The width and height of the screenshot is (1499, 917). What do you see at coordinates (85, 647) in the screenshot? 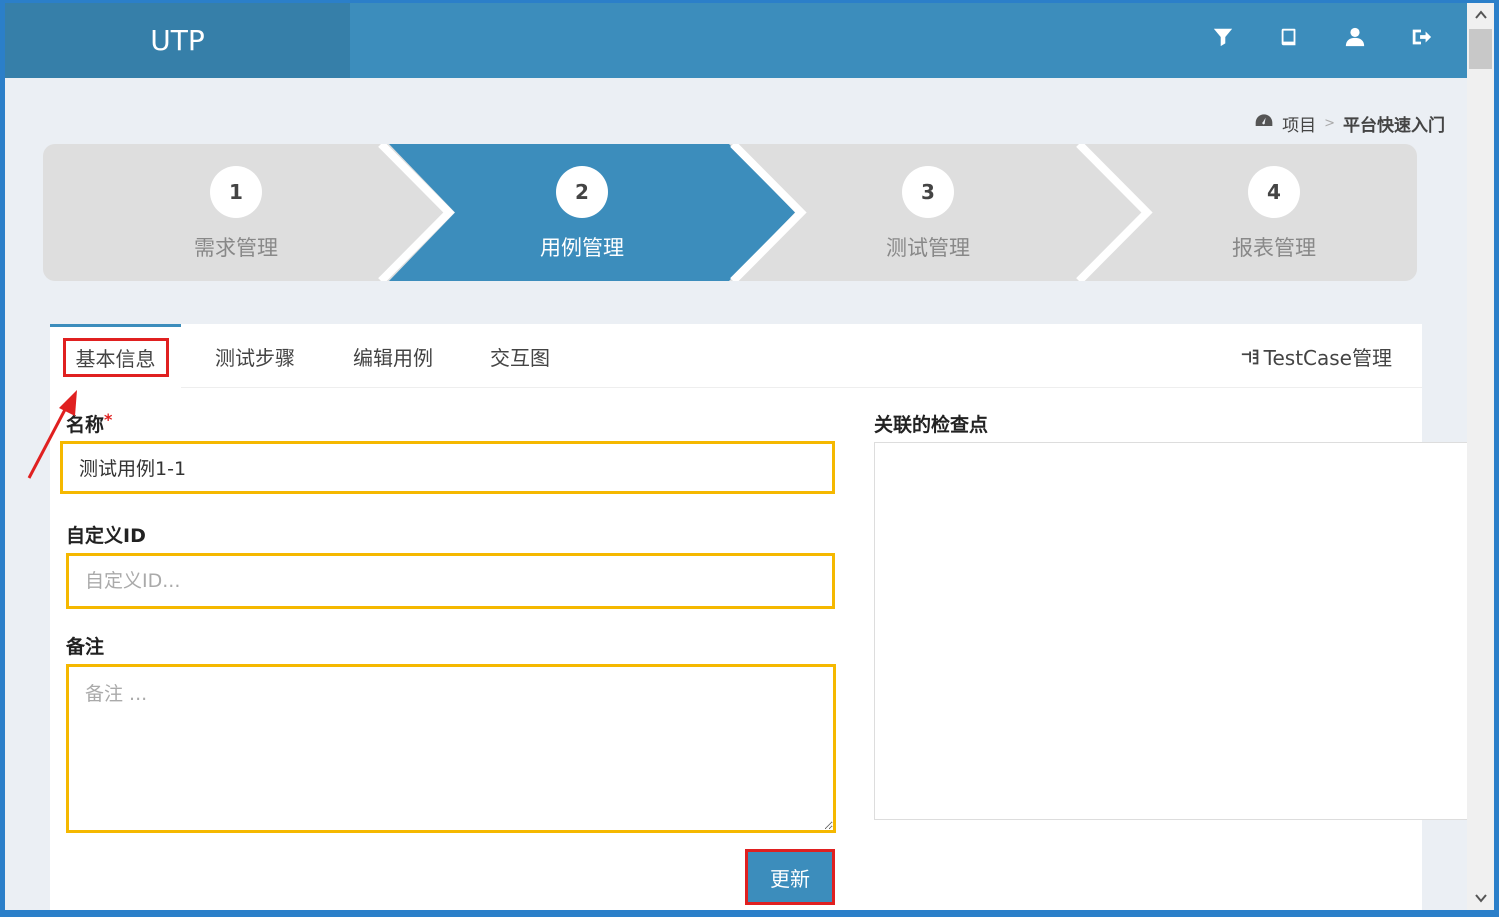
I see `note-label: 备注` at bounding box center [85, 647].